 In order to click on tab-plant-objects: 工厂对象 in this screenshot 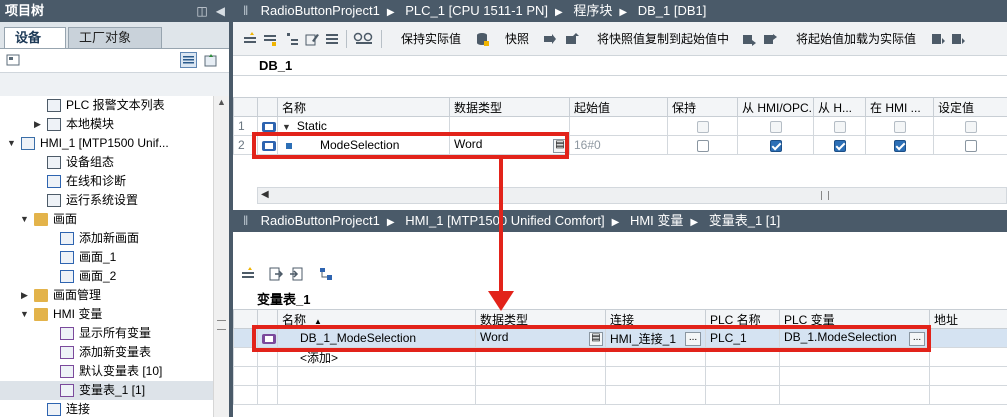, I will do `click(115, 37)`.